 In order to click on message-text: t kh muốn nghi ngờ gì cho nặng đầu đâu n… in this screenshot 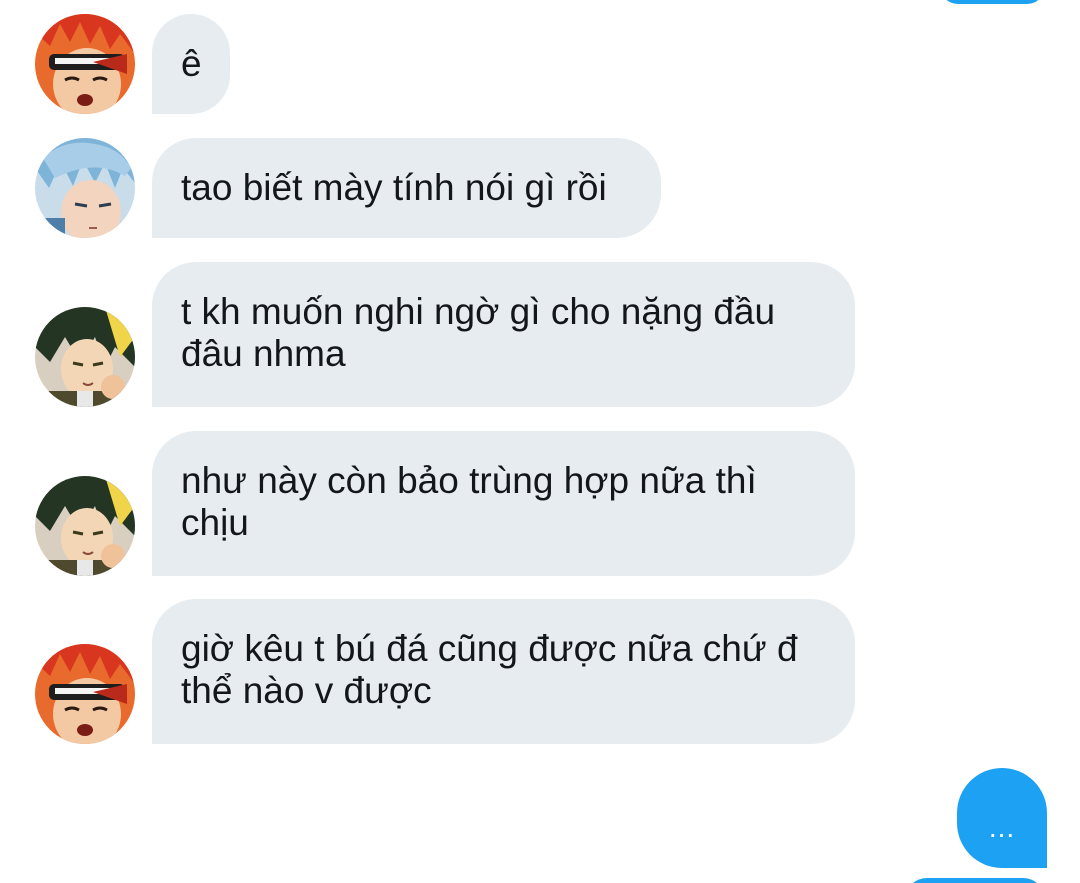, I will do `click(478, 332)`.